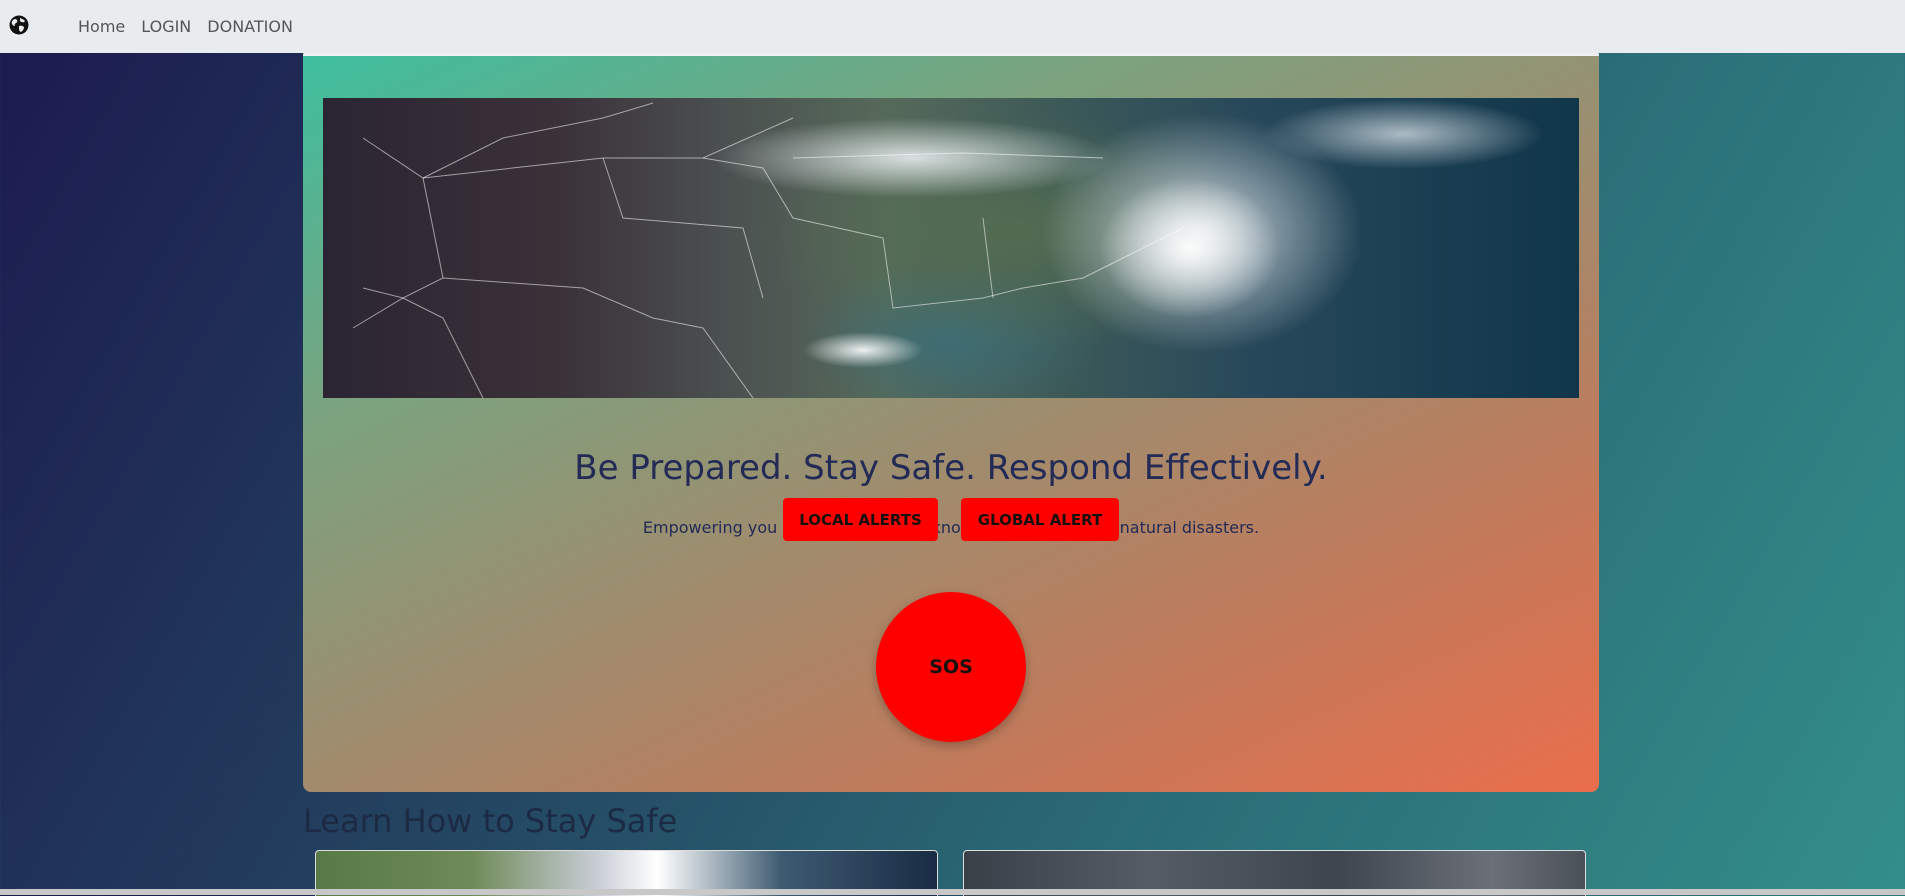  Describe the element at coordinates (952, 26) in the screenshot. I see `top-navbar: Home LOGIN DONATION` at that location.